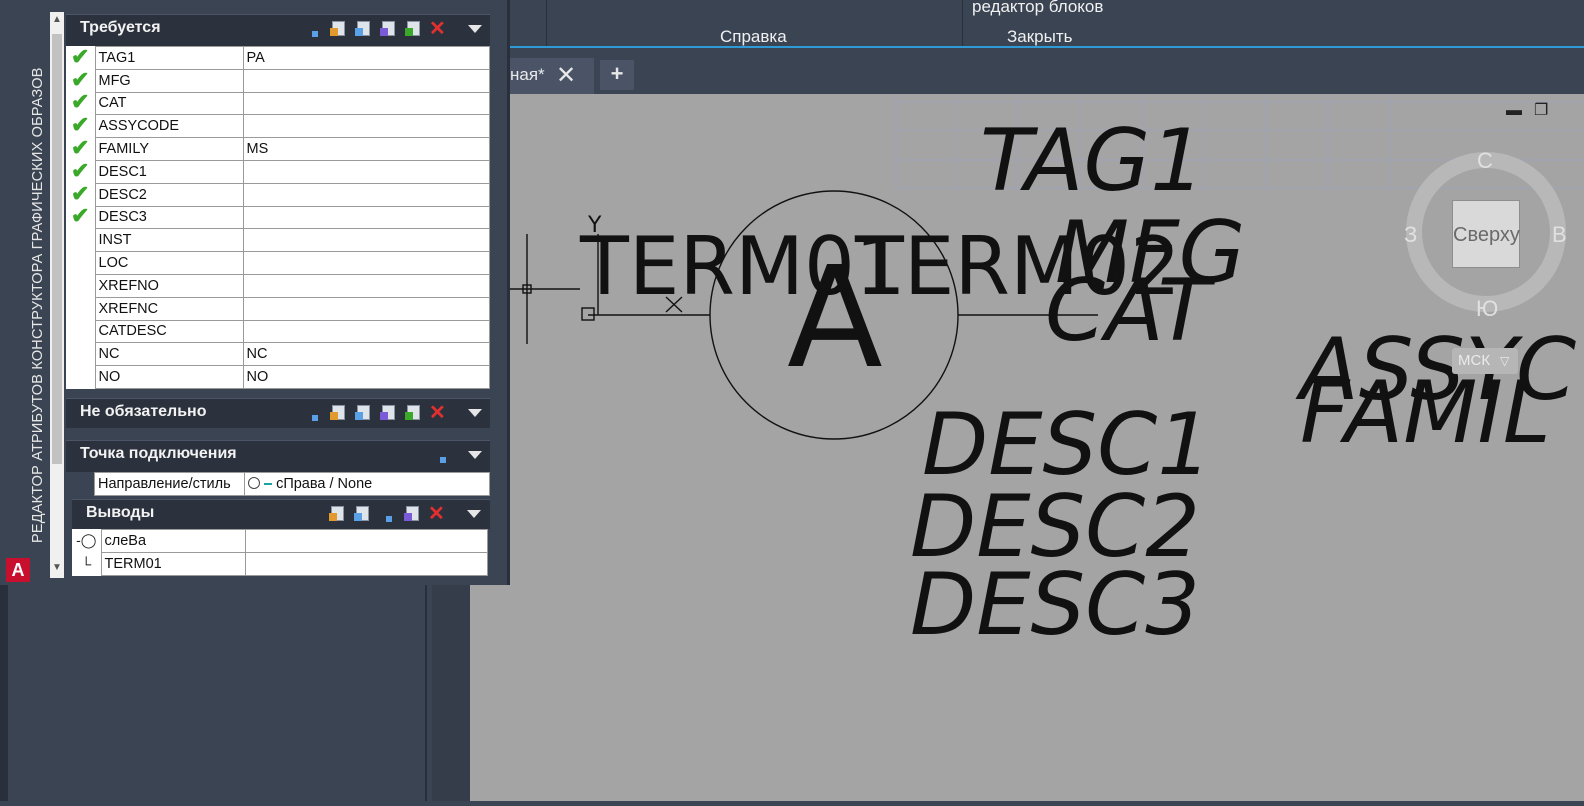 Image resolution: width=1584 pixels, height=806 pixels. I want to click on table-row: NO NO, so click(278, 377).